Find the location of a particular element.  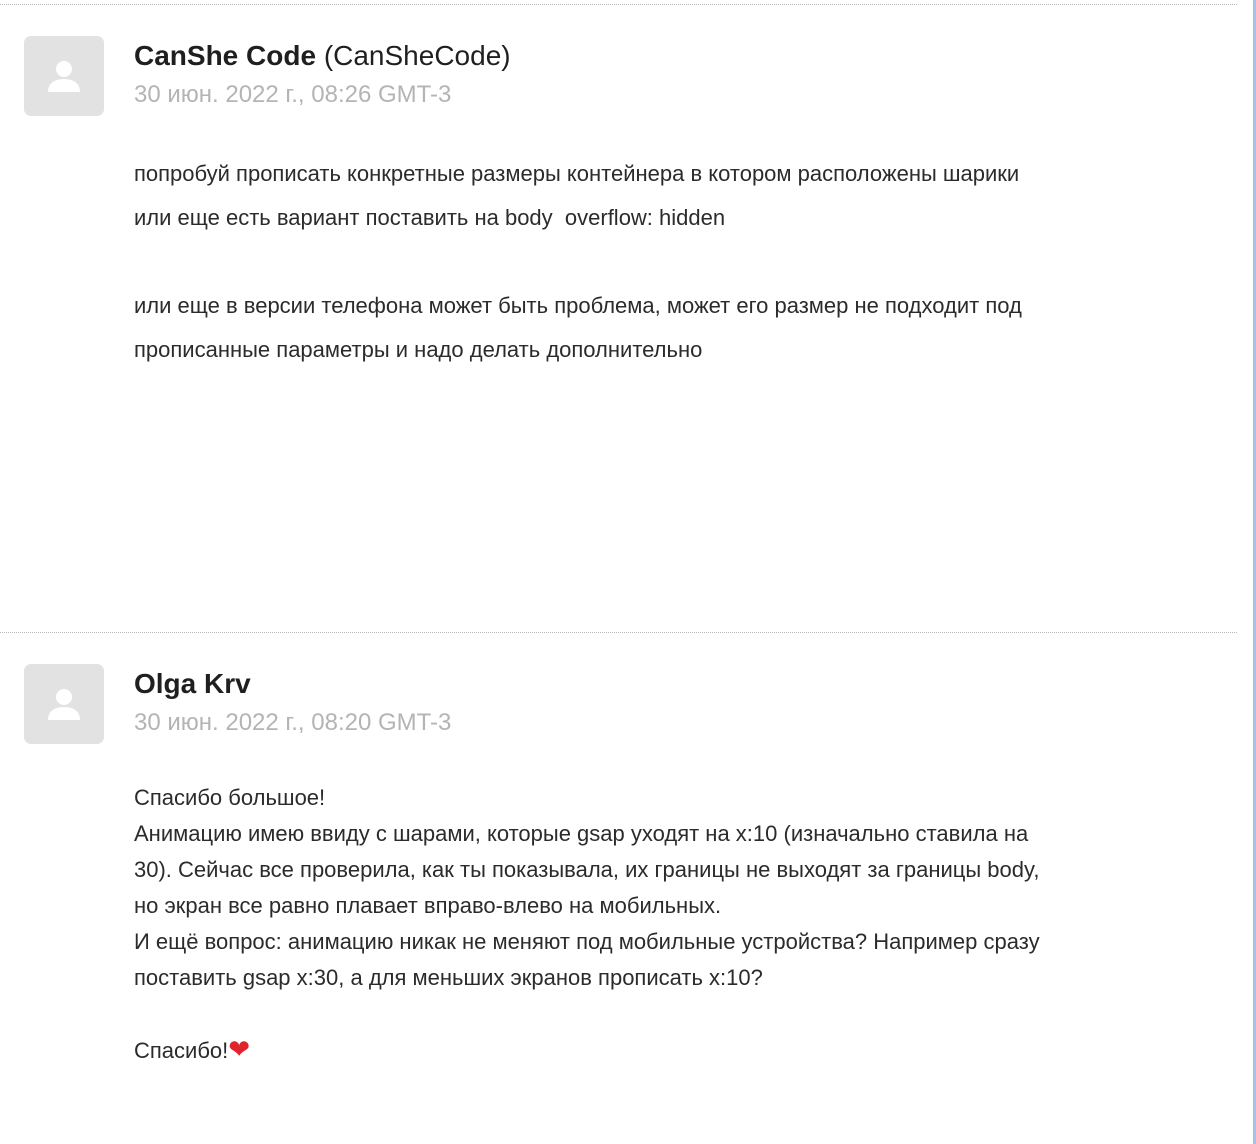

closing-text: Спасибо! is located at coordinates (181, 1050).